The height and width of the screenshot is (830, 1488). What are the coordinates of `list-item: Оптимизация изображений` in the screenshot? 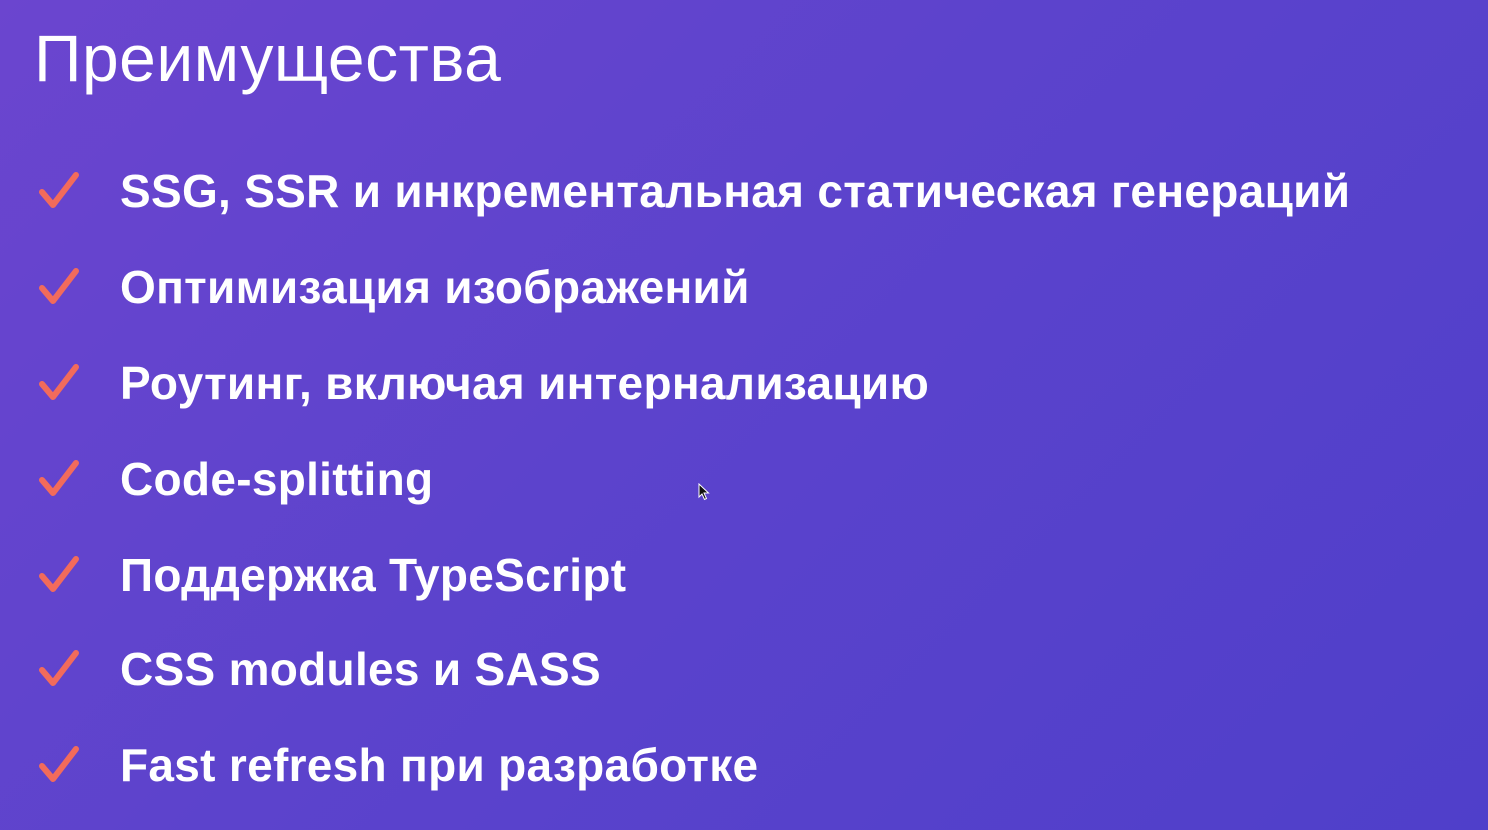 It's located at (744, 289).